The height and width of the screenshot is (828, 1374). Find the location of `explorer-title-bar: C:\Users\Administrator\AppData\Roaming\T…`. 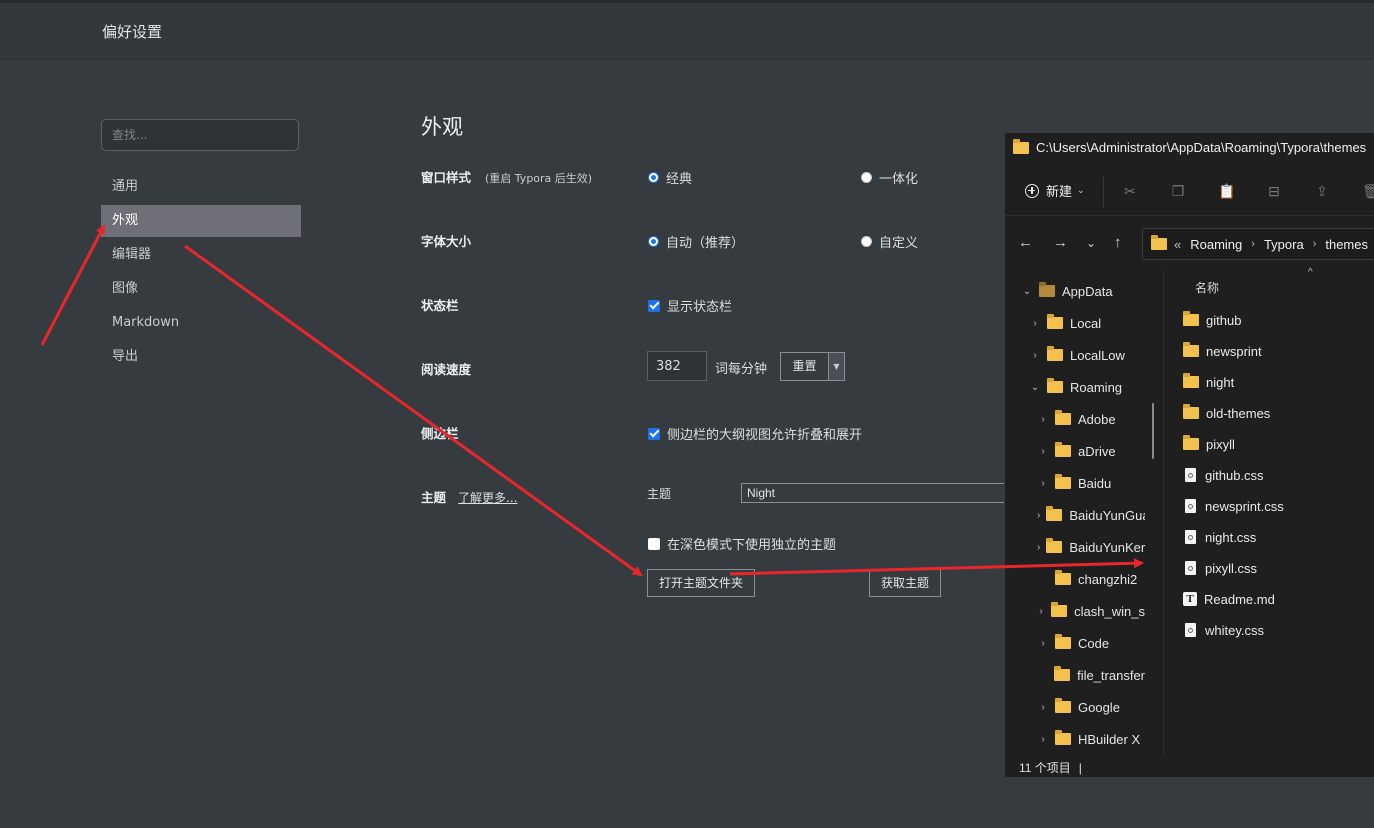

explorer-title-bar: C:\Users\Administrator\AppData\Roaming\T… is located at coordinates (1189, 146).